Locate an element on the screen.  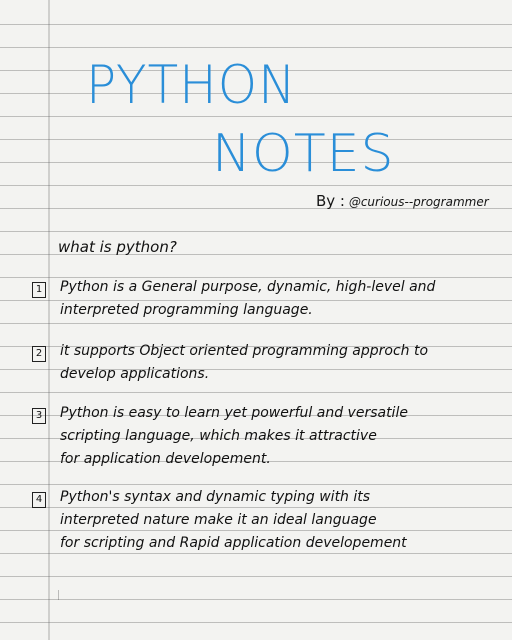
point-1-line-2: interpreted programming language. is located at coordinates (186, 310).